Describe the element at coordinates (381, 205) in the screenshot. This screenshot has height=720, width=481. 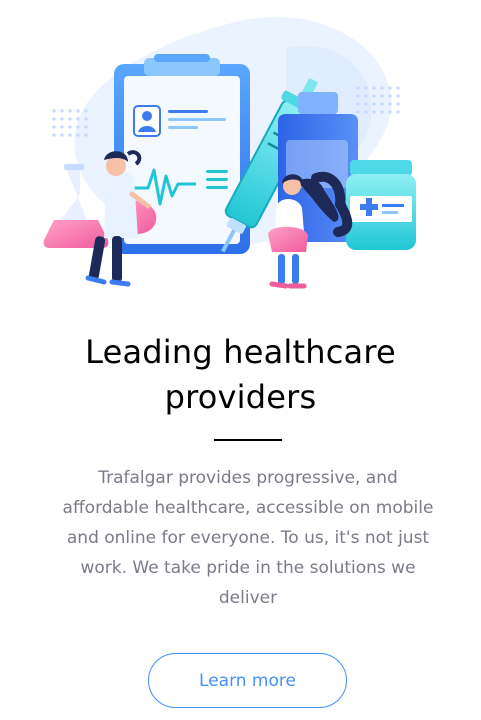
I see `medicine-bottle-small` at that location.